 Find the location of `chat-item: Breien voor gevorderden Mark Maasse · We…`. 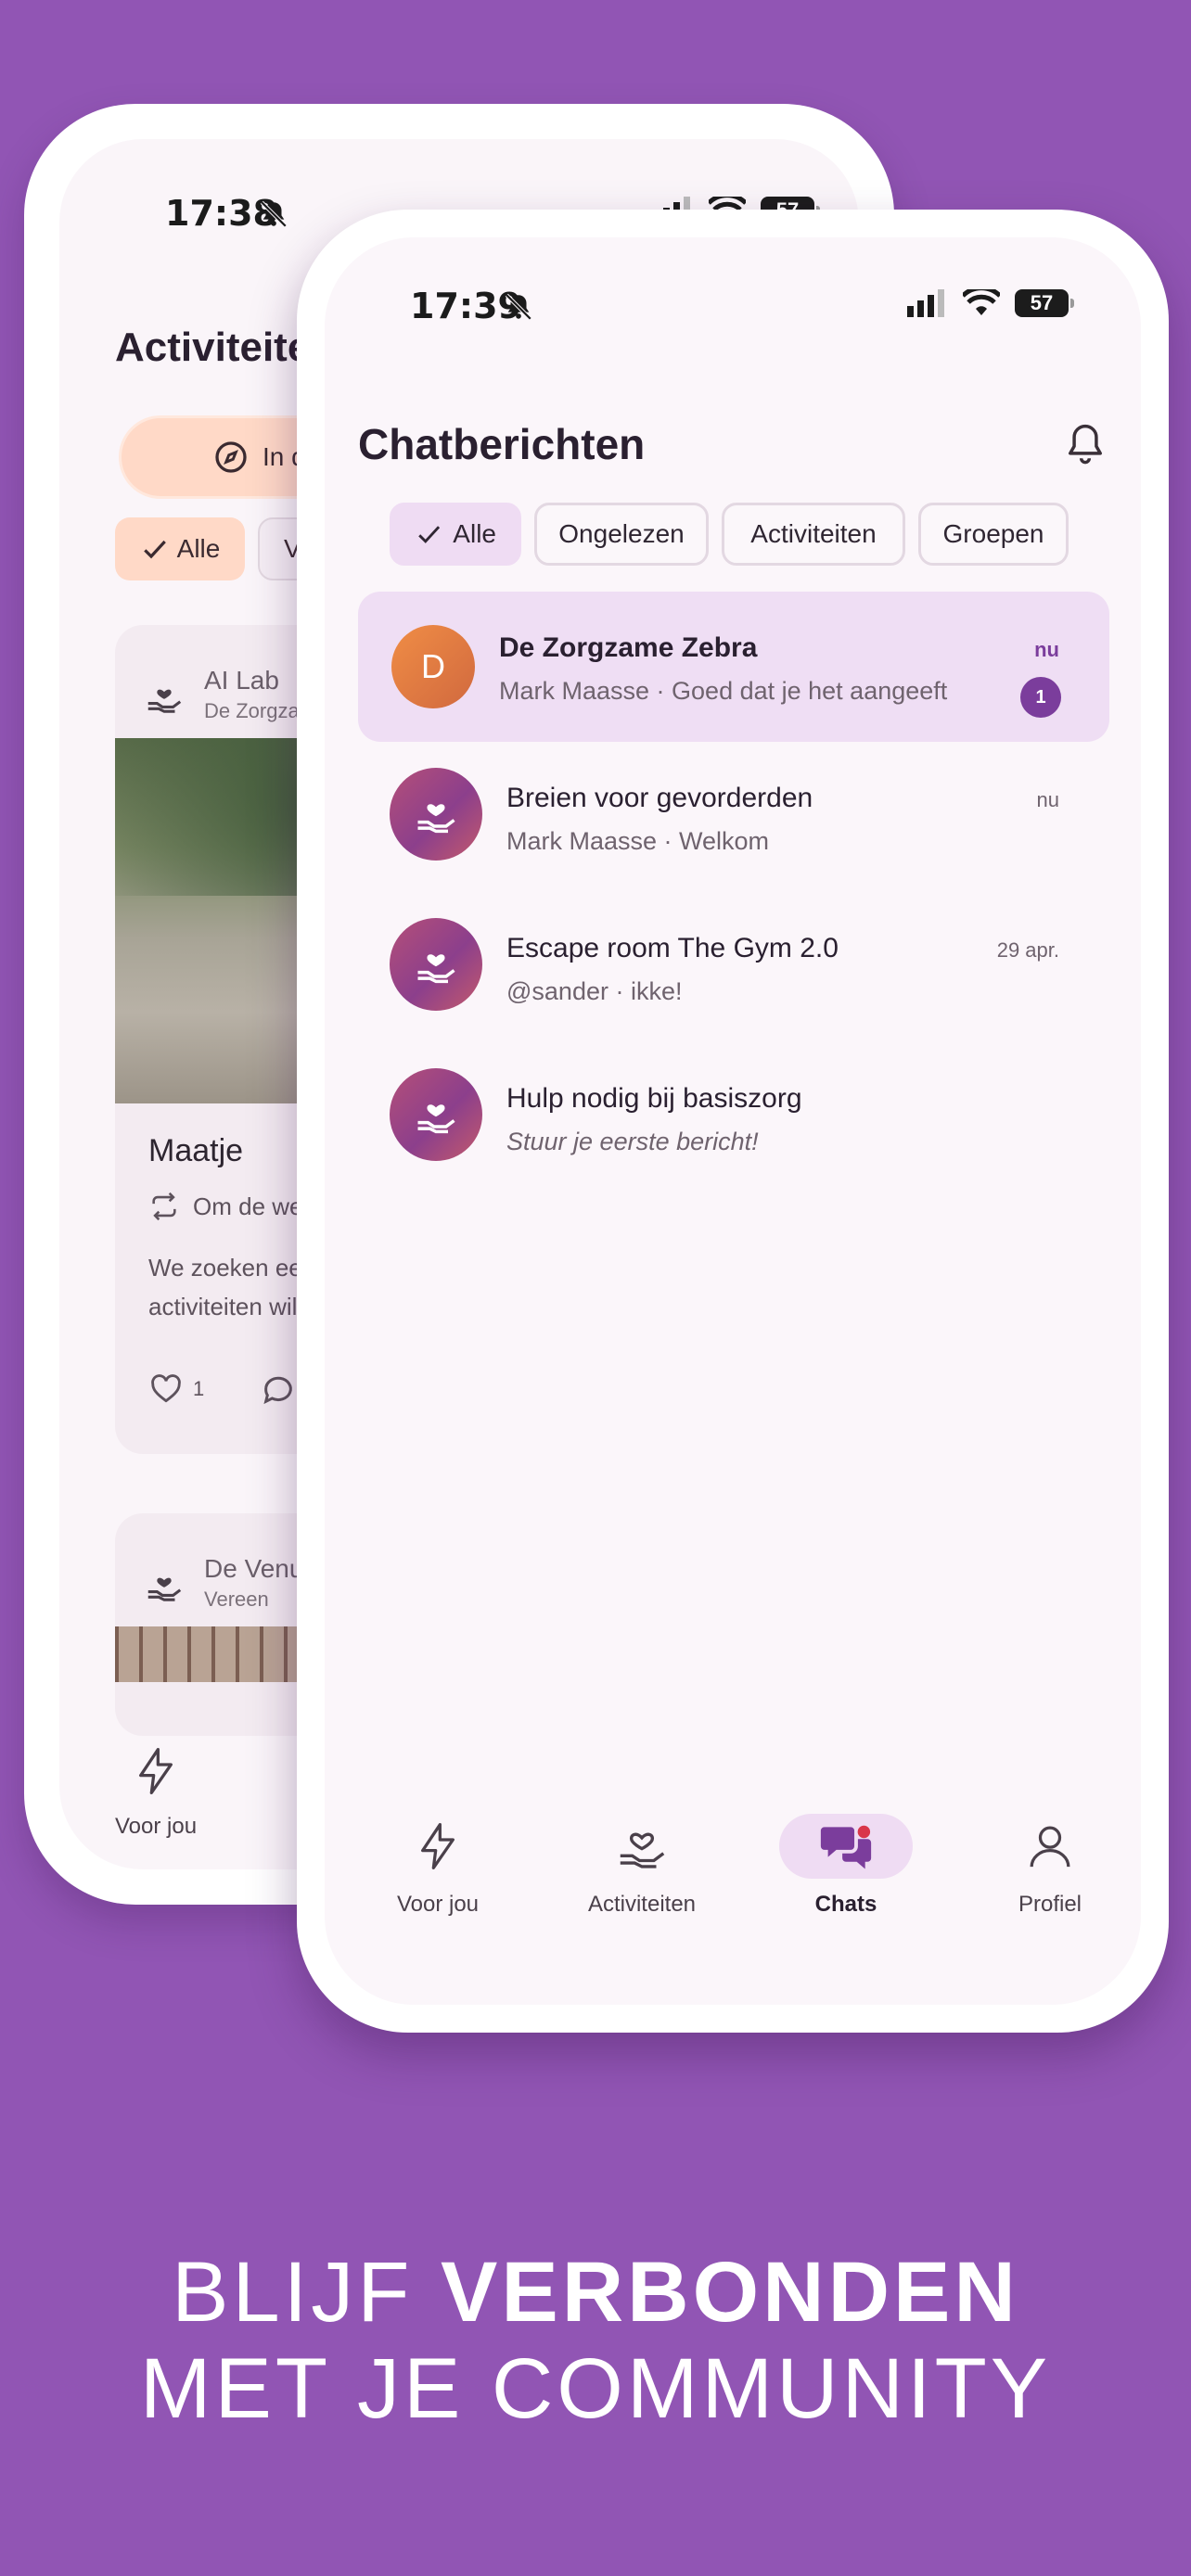

chat-item: Breien voor gevorderden Mark Maasse · We… is located at coordinates (733, 817).